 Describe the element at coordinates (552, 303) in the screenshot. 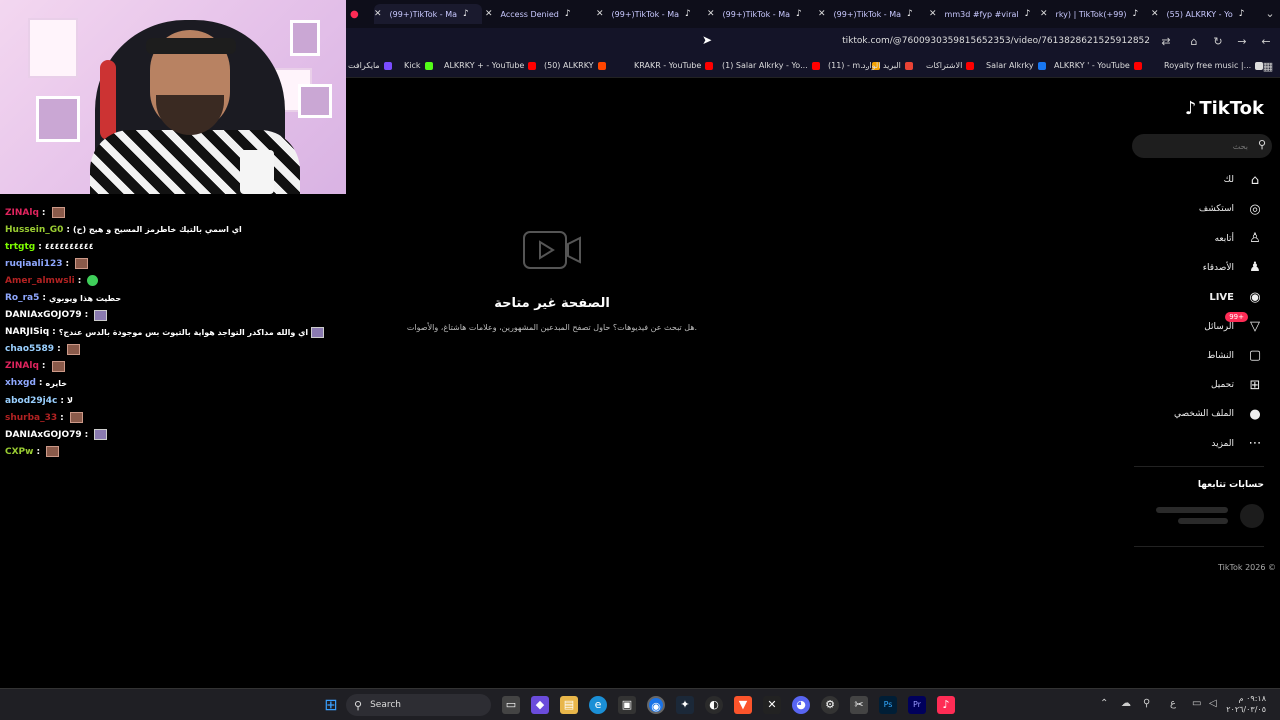

I see `page-unavailable-title: الصفحة غير متاحة` at that location.